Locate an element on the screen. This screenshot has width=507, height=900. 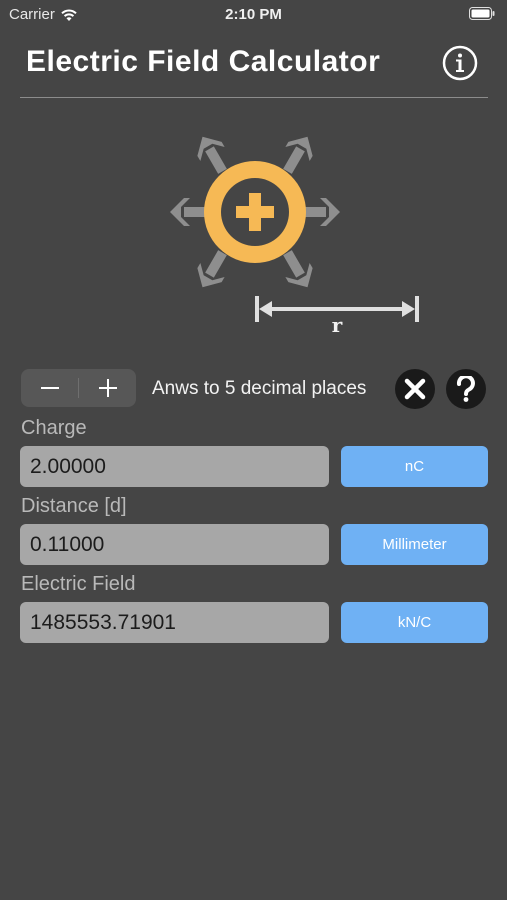
charge-input: 2.00000 is located at coordinates (174, 466).